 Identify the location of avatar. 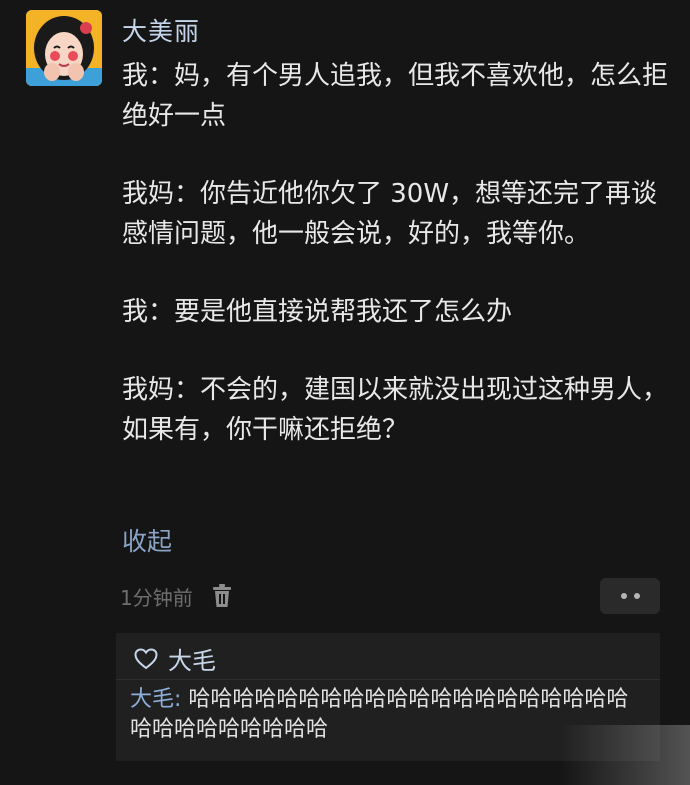
(64, 48).